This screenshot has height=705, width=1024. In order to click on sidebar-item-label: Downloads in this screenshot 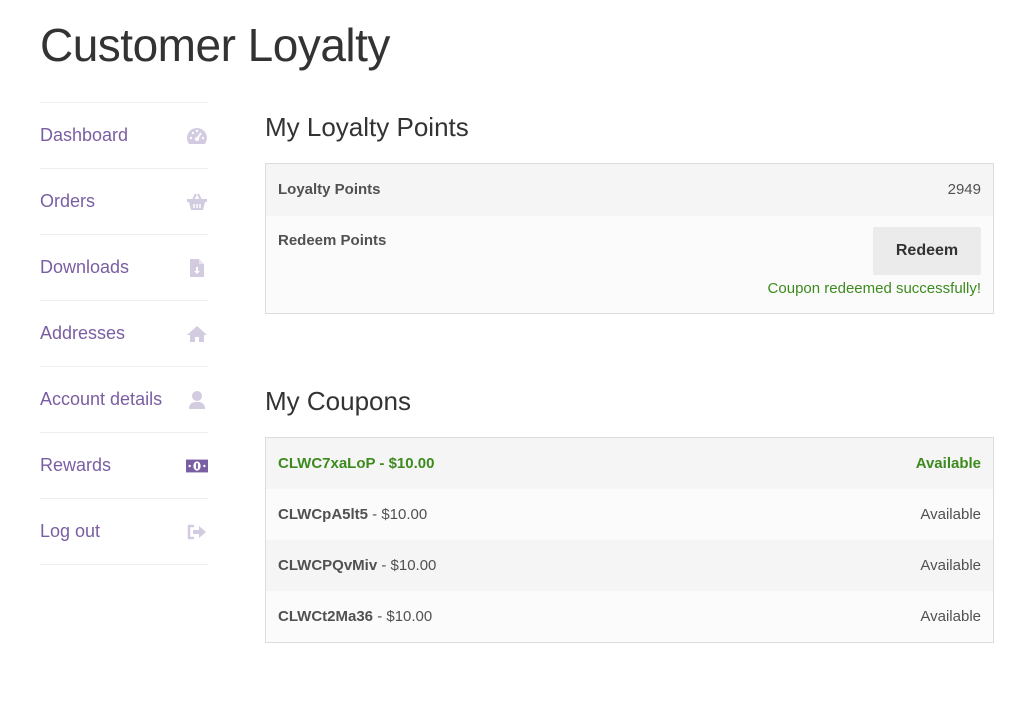, I will do `click(85, 267)`.